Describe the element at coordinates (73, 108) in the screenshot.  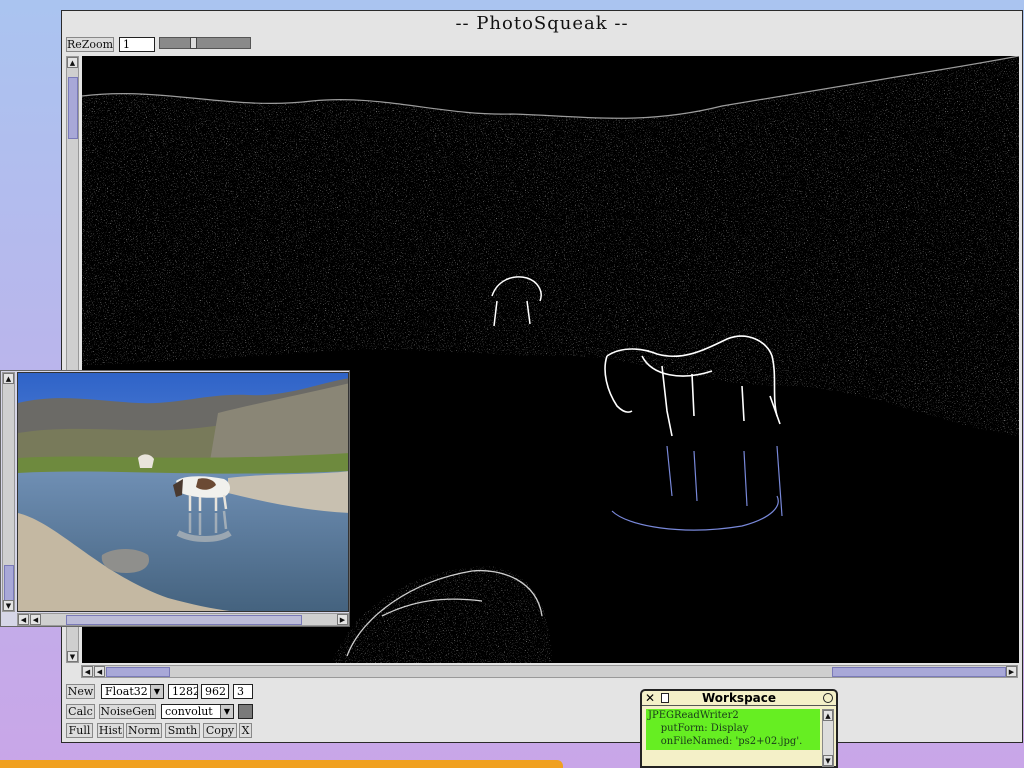
I see `vertical-scroll-thumb` at that location.